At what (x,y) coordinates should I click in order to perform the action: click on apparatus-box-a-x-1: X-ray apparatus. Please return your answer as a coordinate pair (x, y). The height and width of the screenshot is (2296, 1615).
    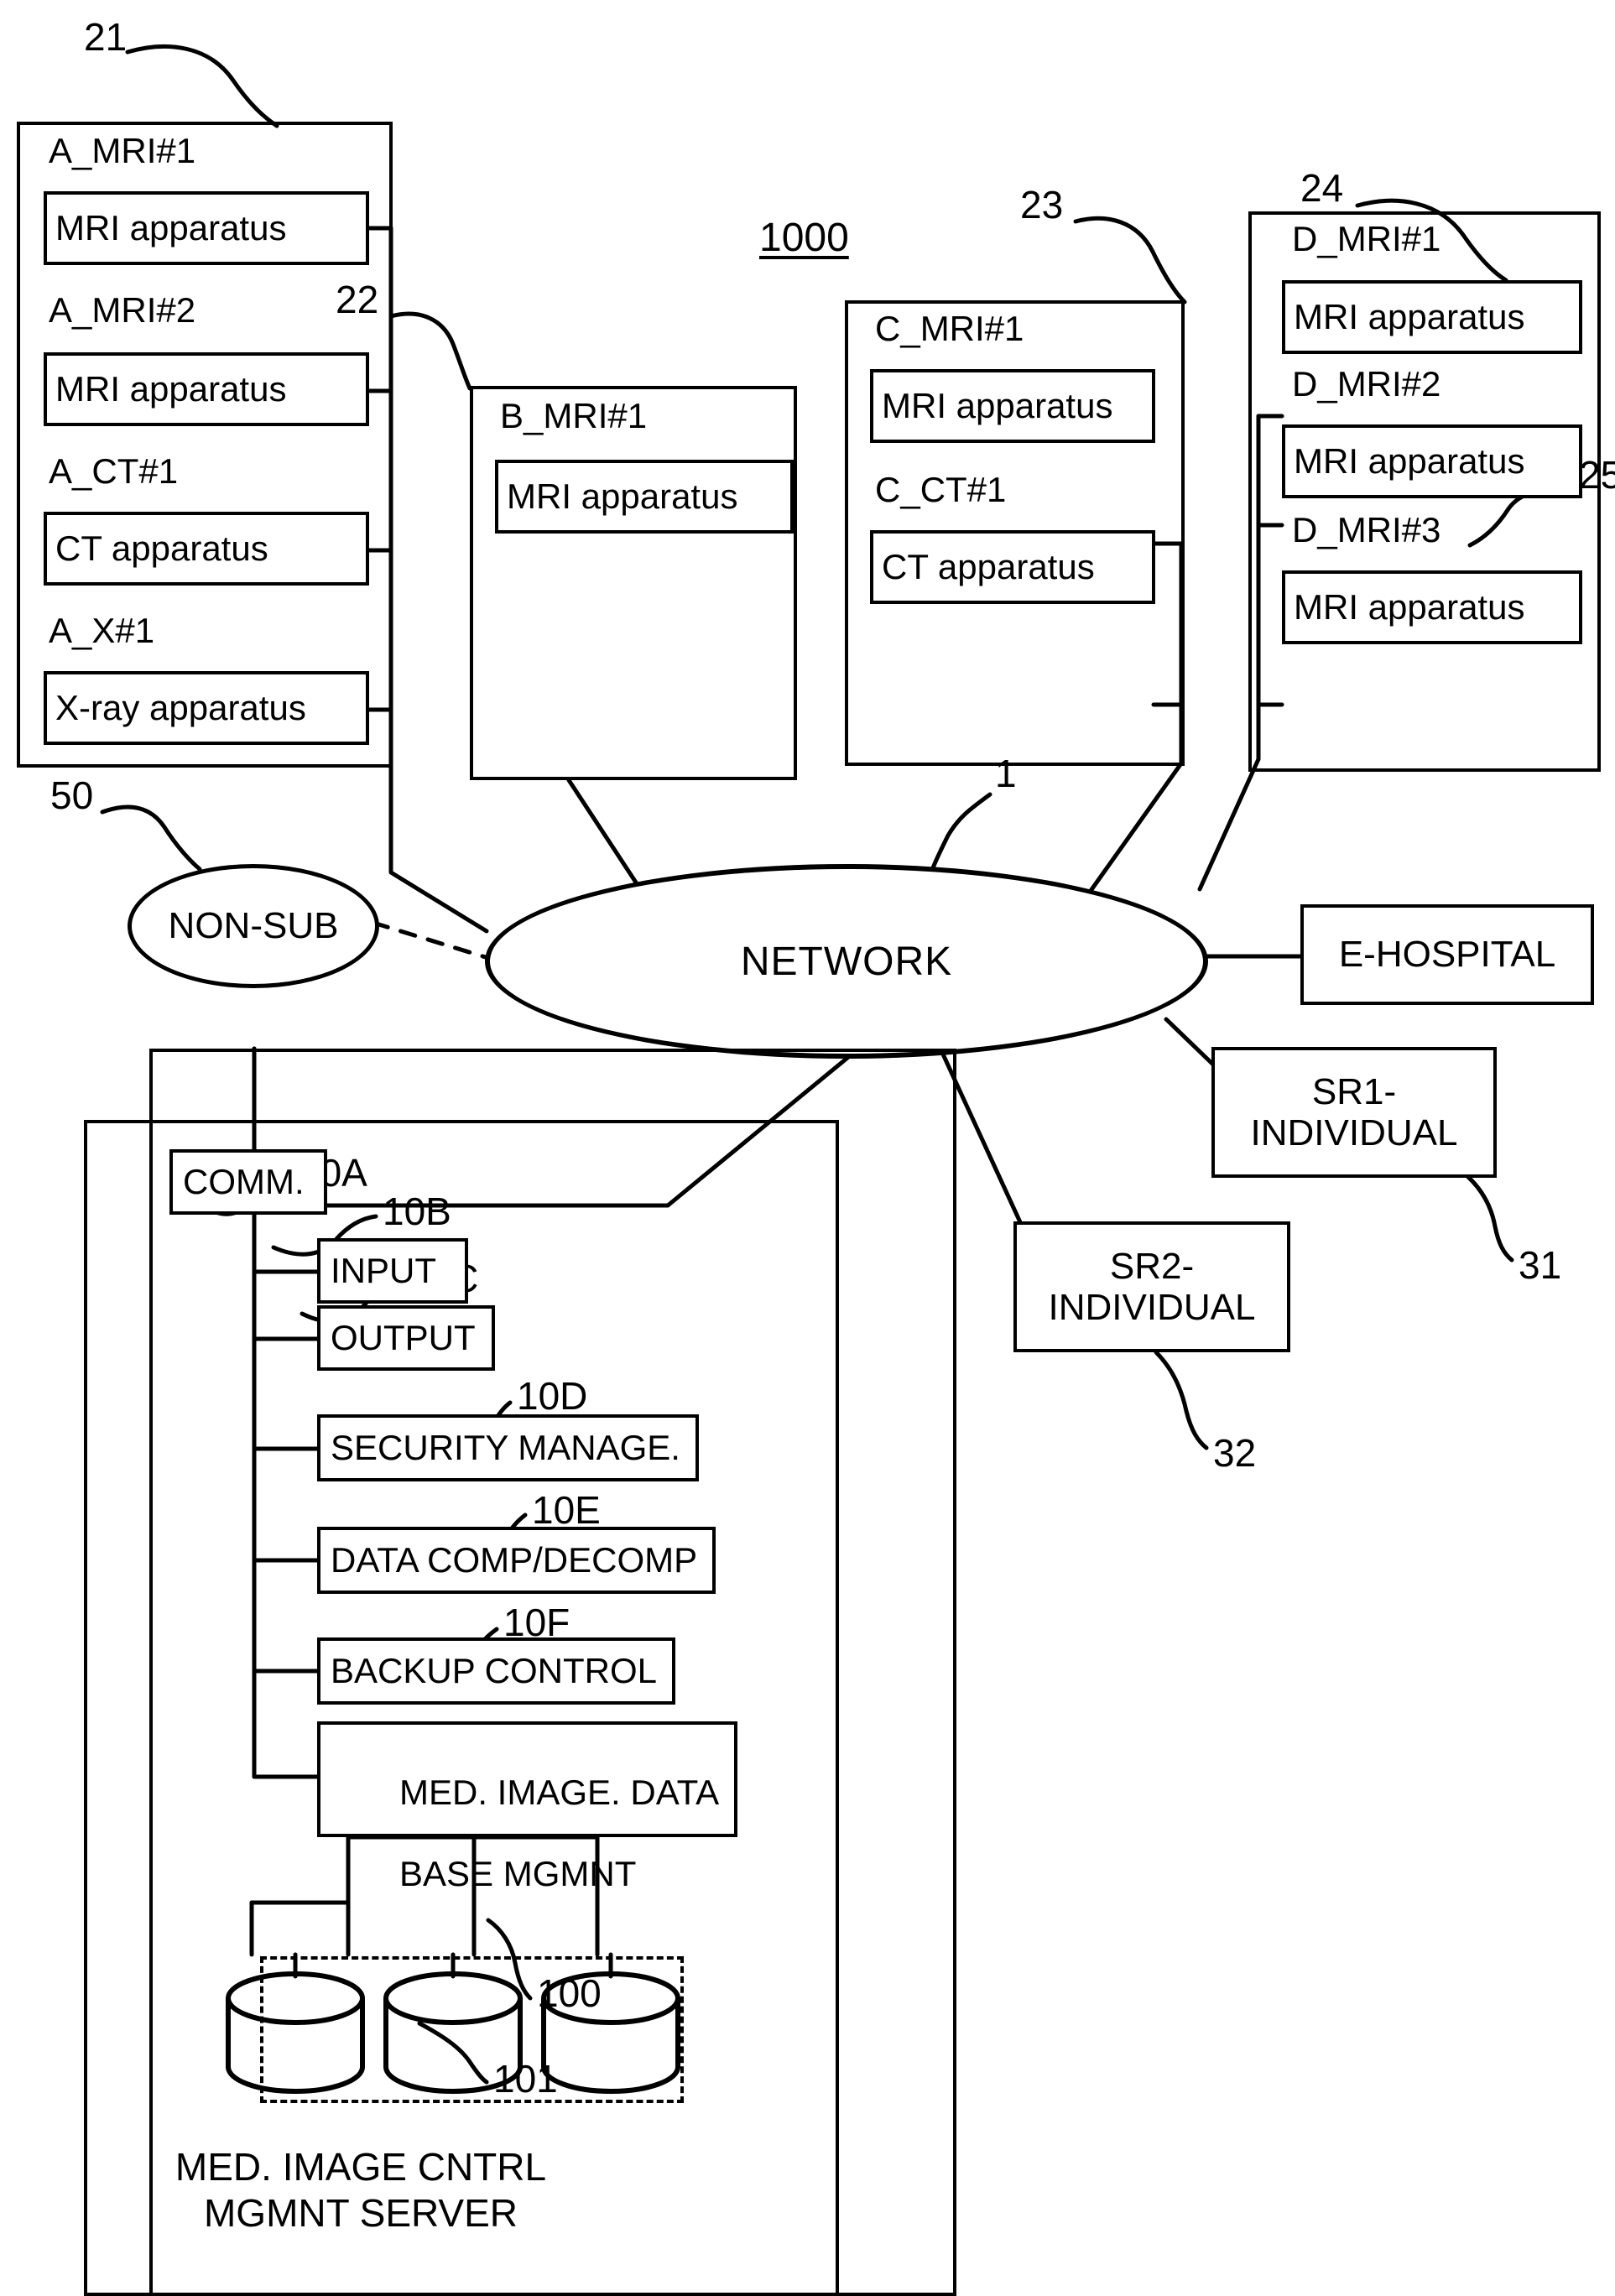
    Looking at the image, I should click on (206, 708).